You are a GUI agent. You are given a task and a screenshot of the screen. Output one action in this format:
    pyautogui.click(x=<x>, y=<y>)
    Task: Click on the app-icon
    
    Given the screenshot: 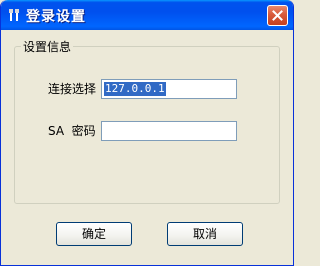 What is the action you would take?
    pyautogui.click(x=15, y=15)
    